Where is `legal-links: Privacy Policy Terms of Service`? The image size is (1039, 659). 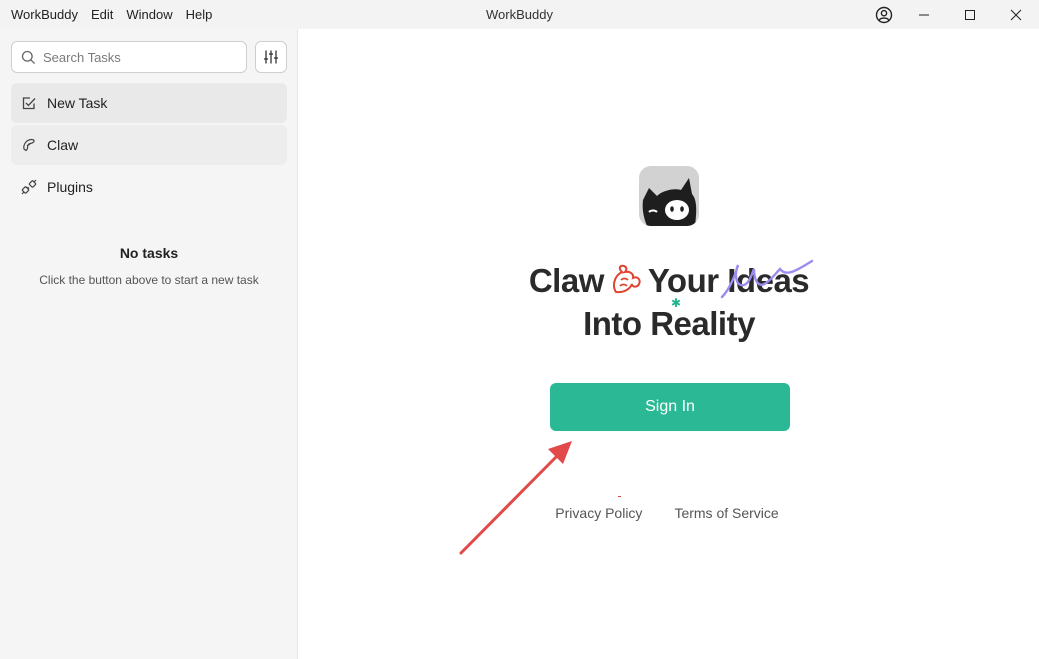
legal-links: Privacy Policy Terms of Service is located at coordinates (669, 513).